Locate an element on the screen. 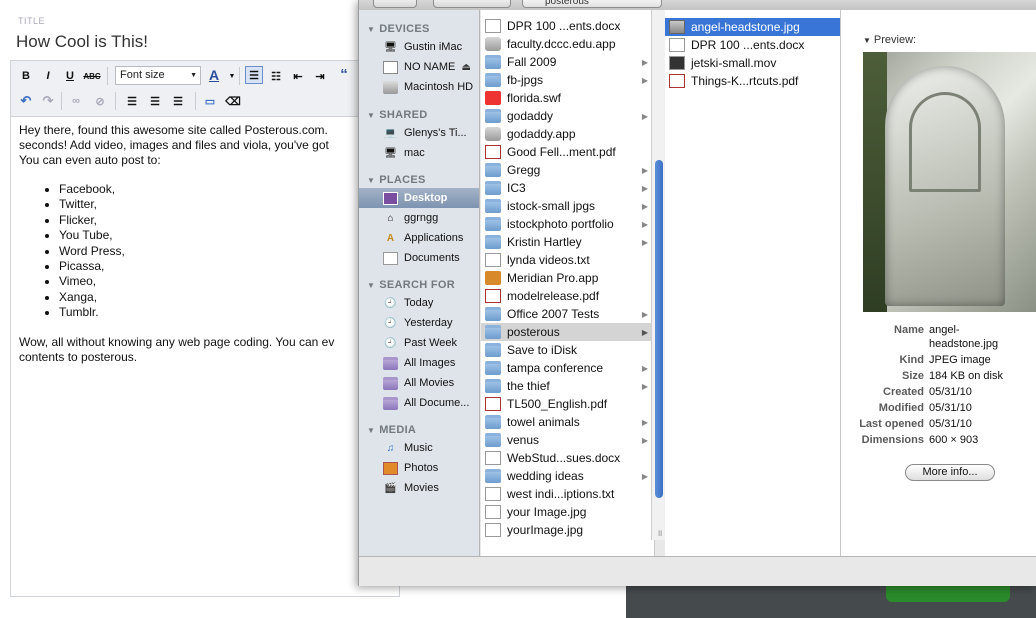 This screenshot has width=1036, height=618. sidebar-item-gustin-imac: 🖥 Gustin iMac is located at coordinates (419, 47).